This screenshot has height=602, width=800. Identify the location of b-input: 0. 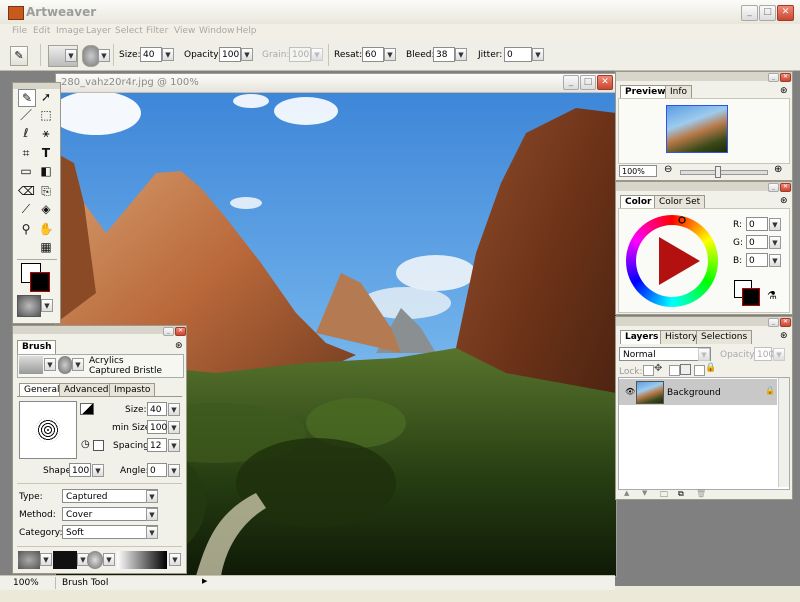
(757, 260).